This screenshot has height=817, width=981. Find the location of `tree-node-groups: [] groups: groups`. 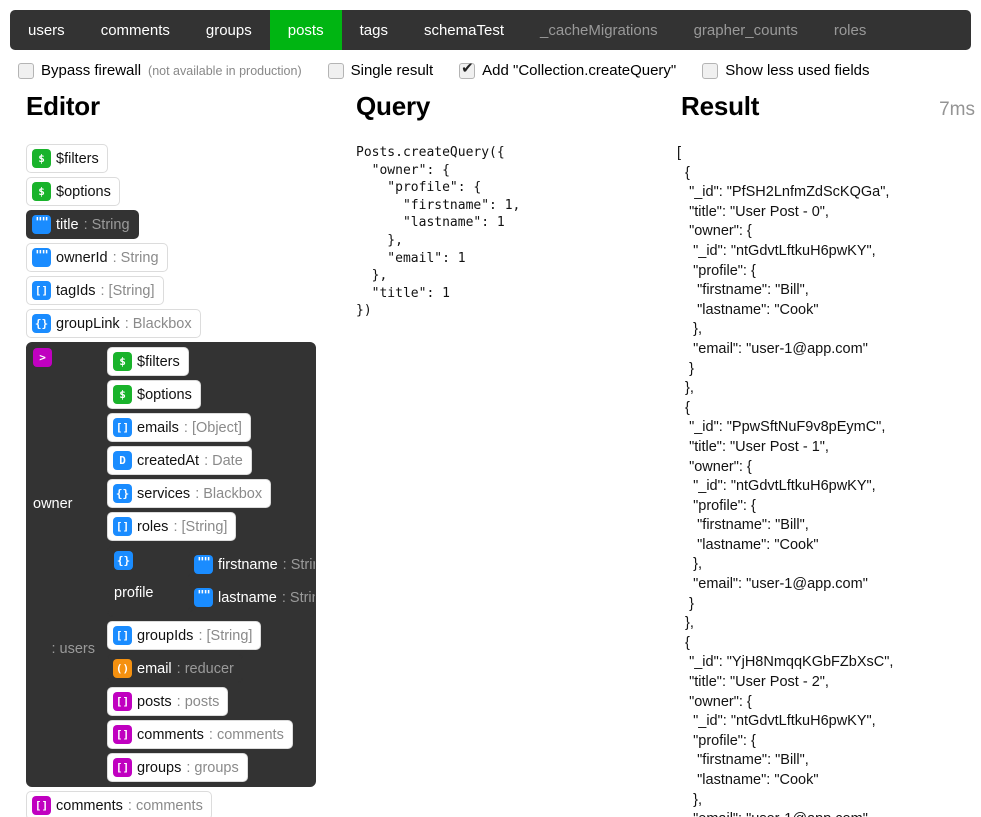

tree-node-groups: [] groups: groups is located at coordinates (177, 767).